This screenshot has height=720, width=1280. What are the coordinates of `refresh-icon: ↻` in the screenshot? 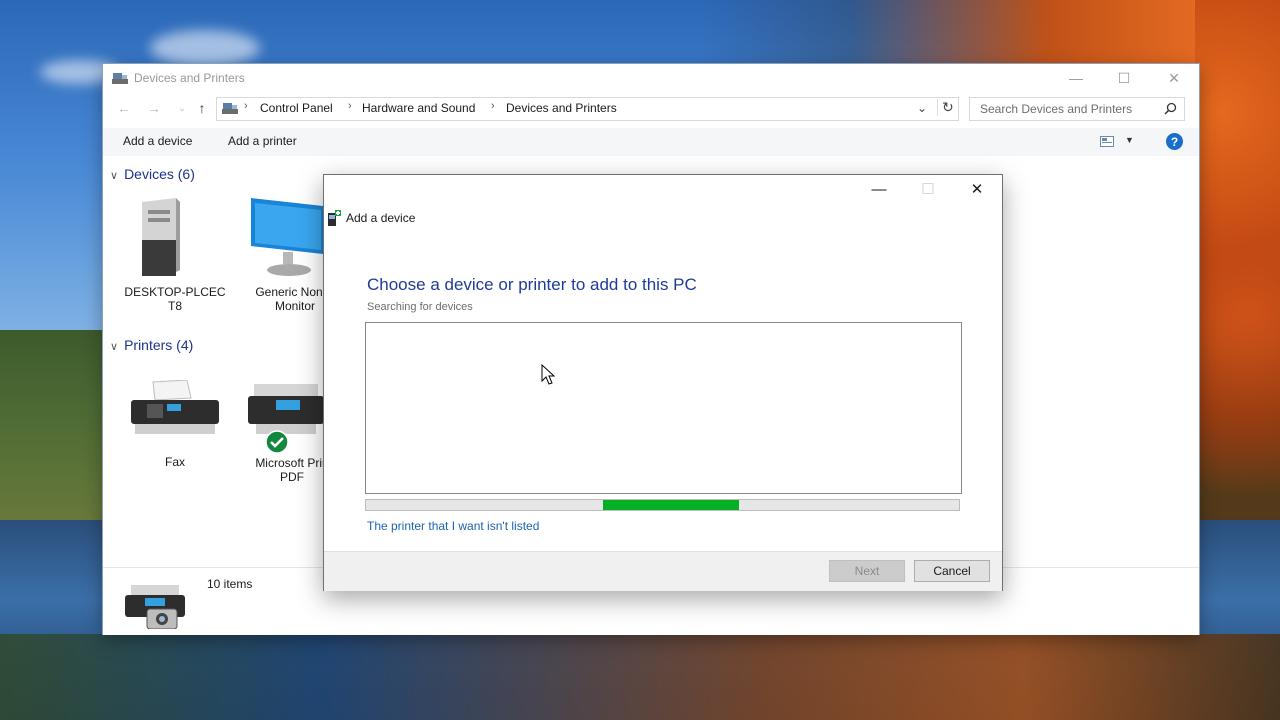 It's located at (945, 107).